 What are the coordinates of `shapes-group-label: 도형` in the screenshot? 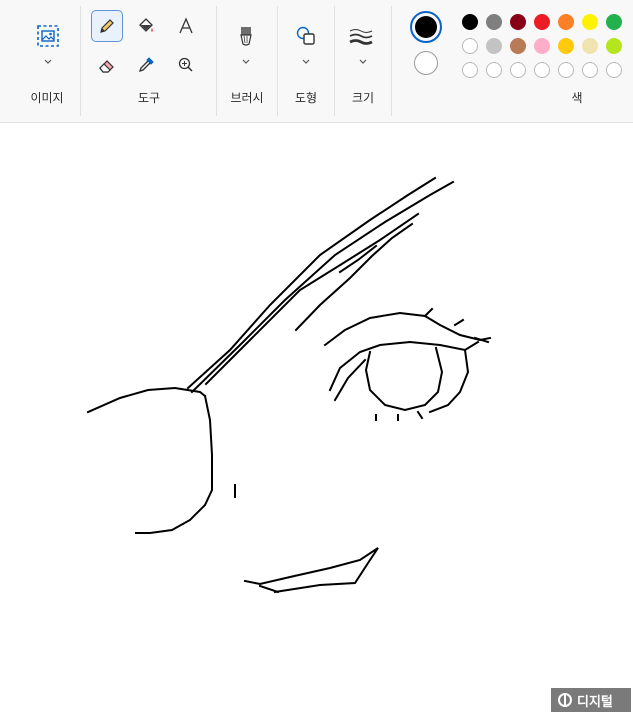 It's located at (306, 98).